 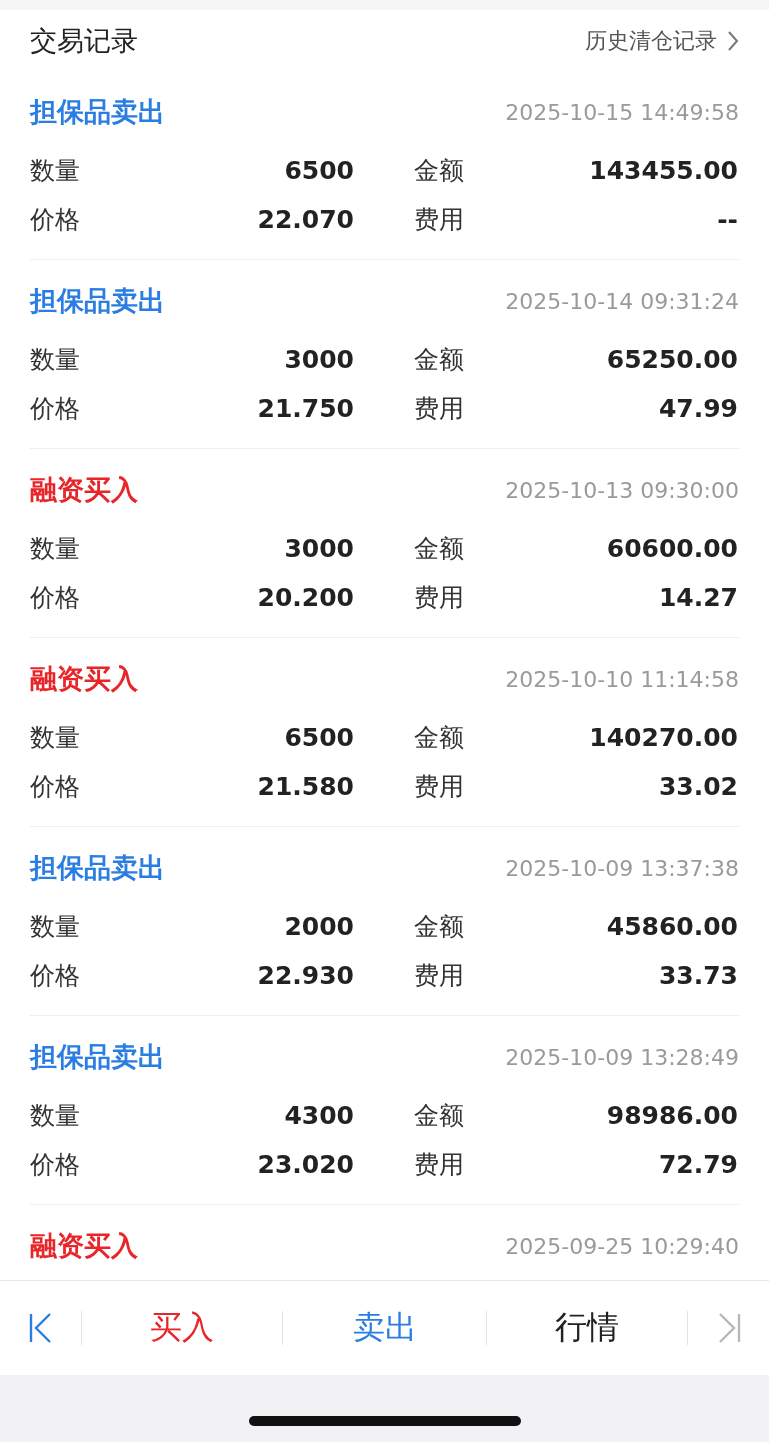 What do you see at coordinates (698, 408) in the screenshot?
I see `field-value: 47.99` at bounding box center [698, 408].